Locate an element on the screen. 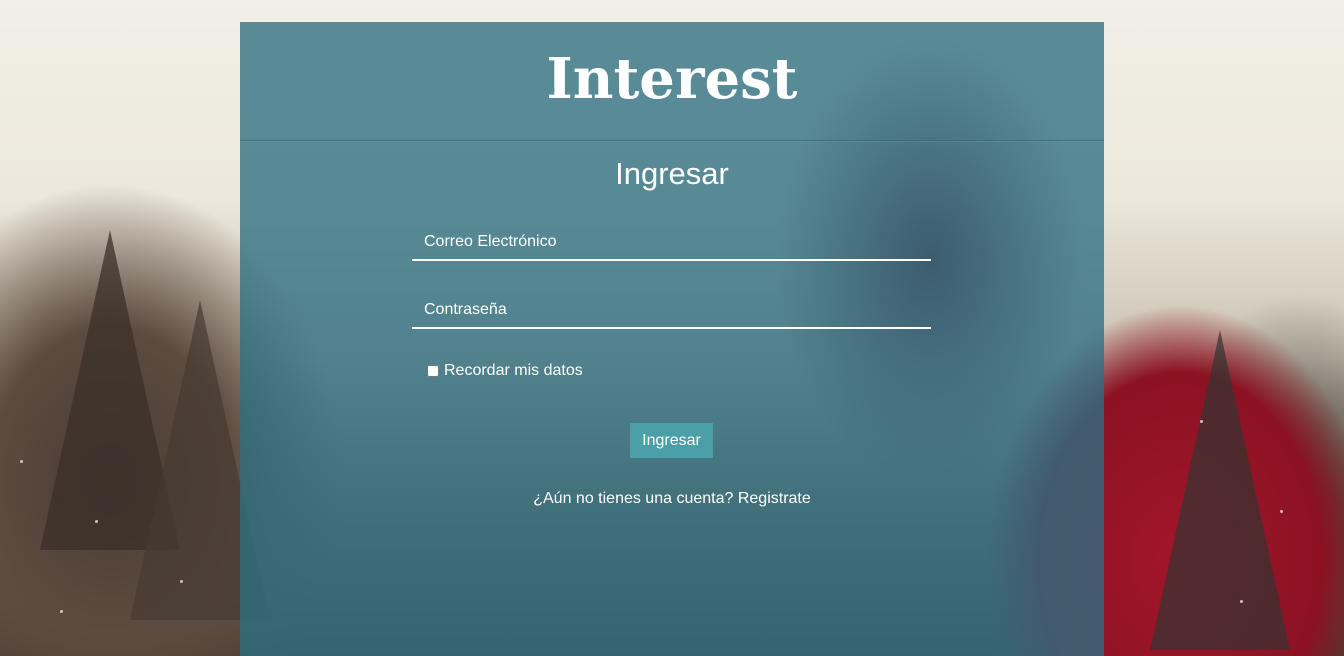 The image size is (1344, 656). panel-header: Interest is located at coordinates (672, 81).